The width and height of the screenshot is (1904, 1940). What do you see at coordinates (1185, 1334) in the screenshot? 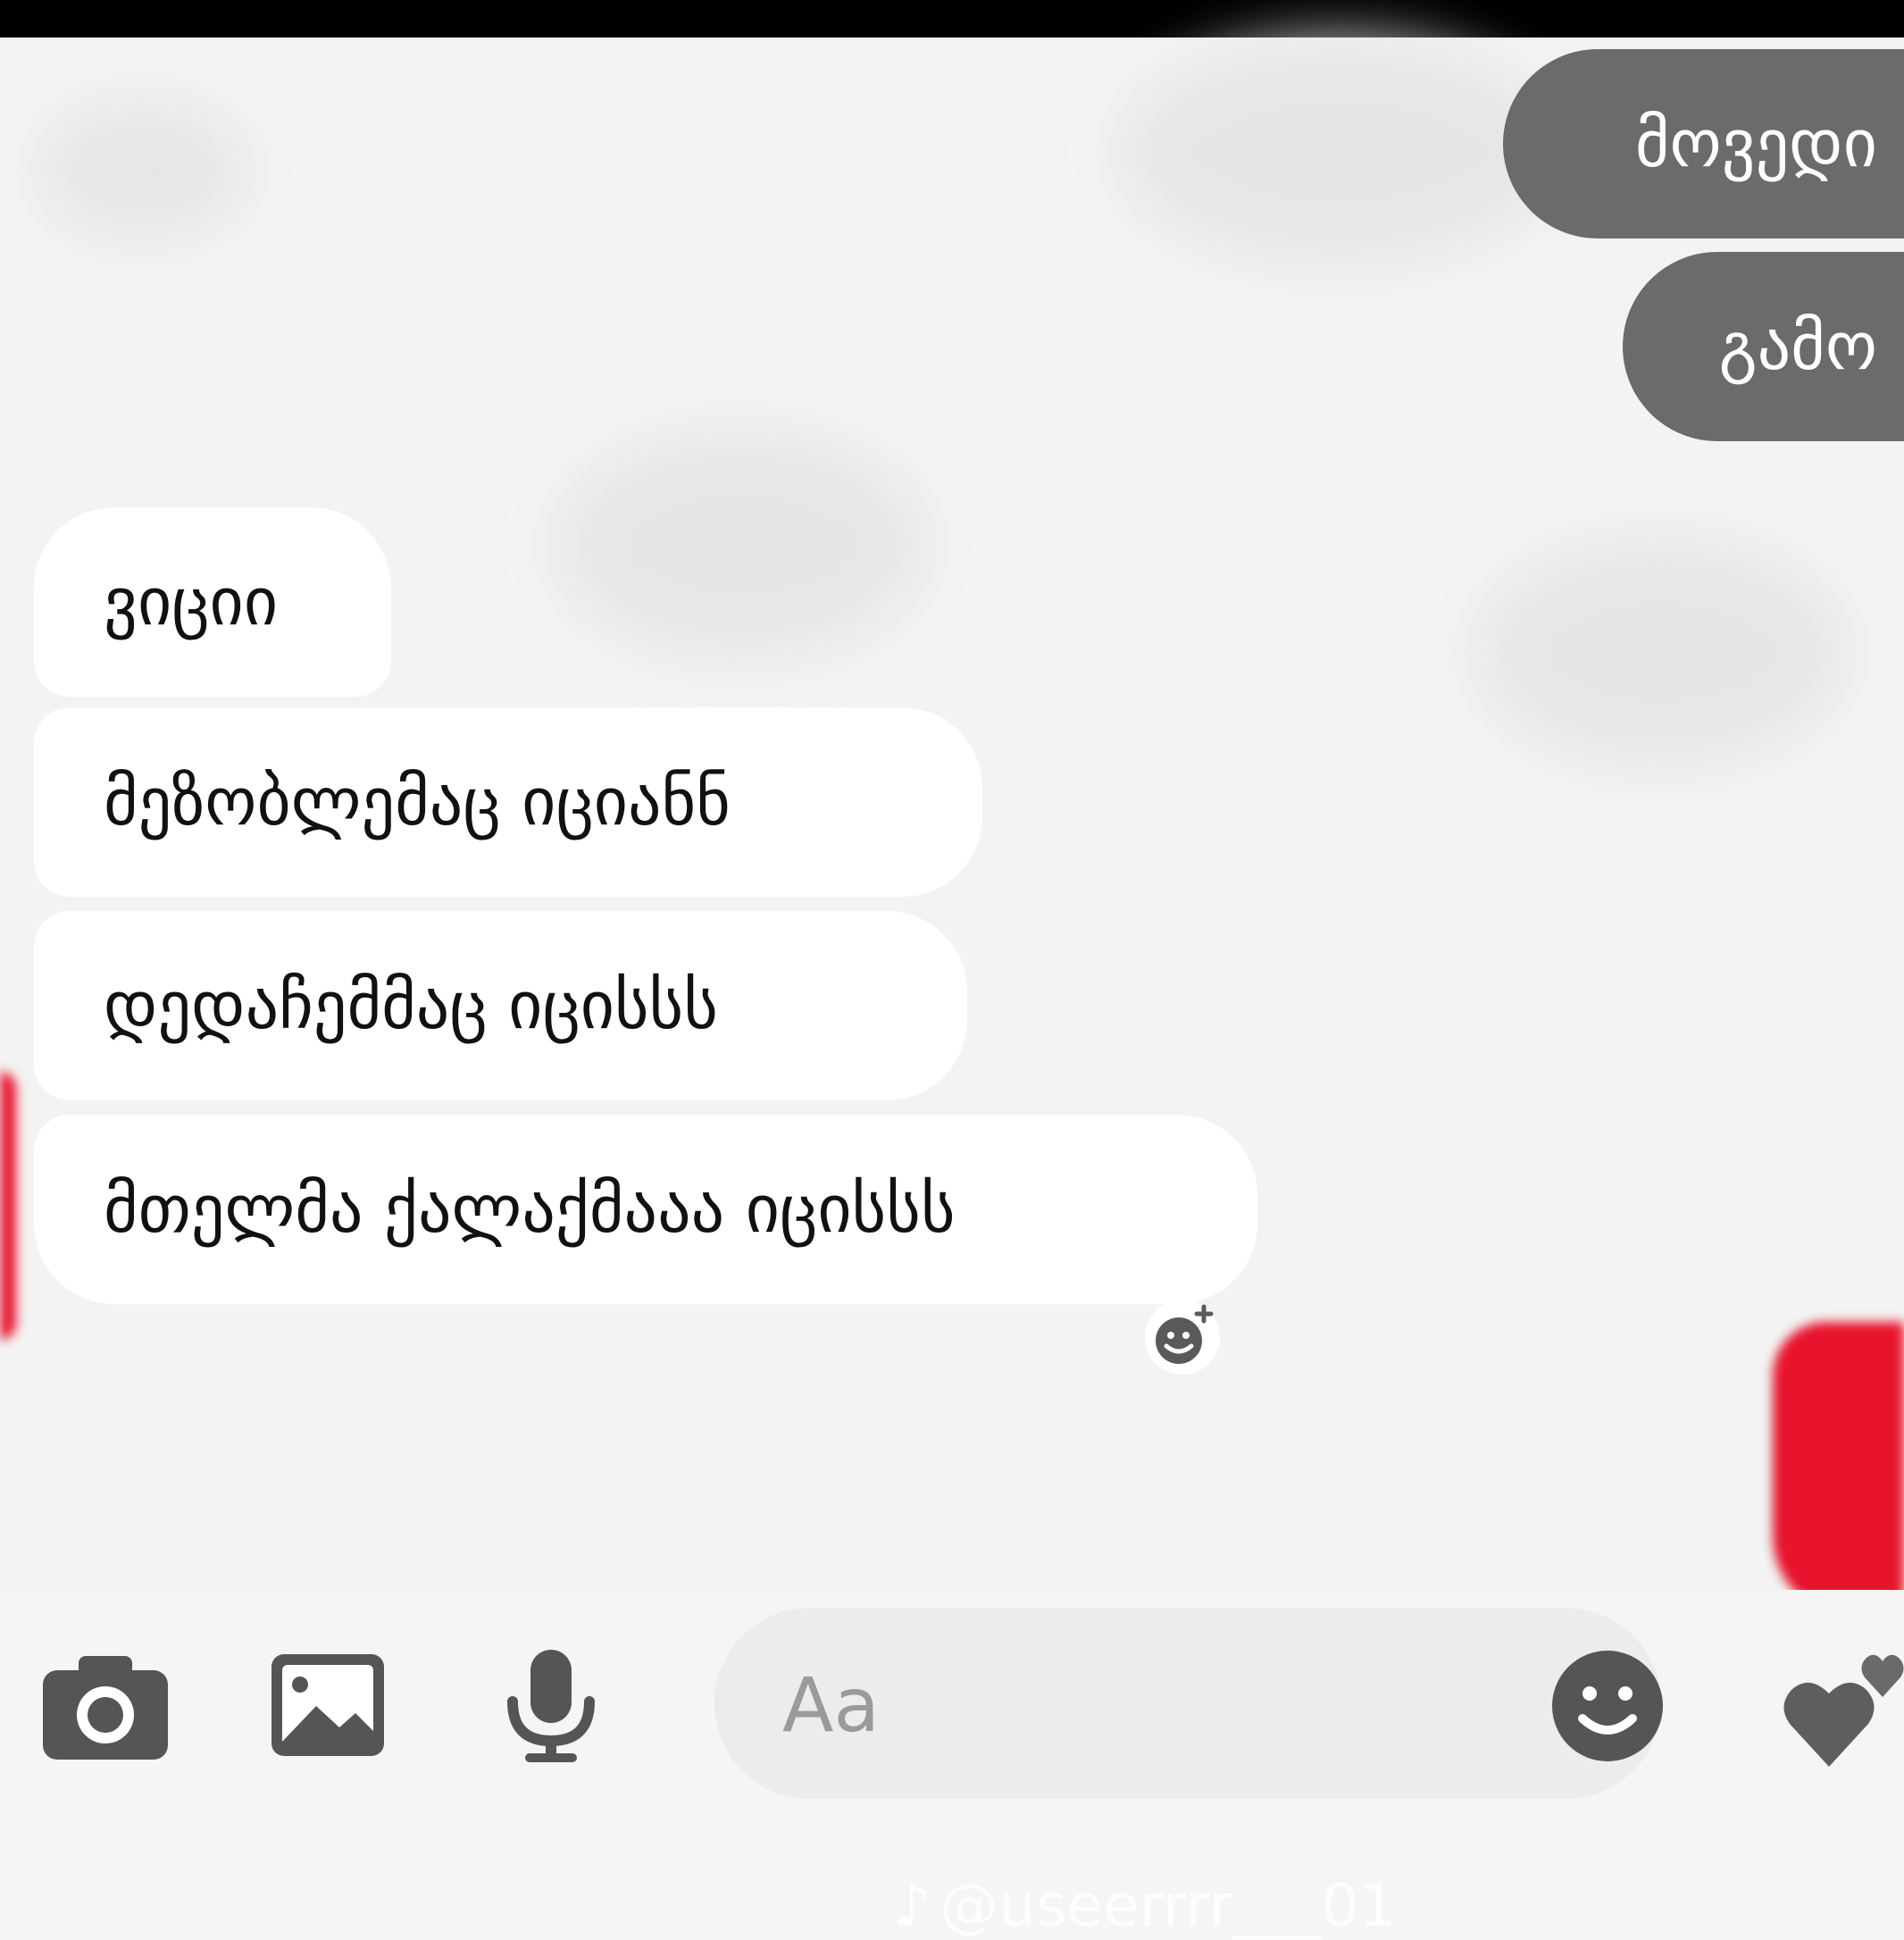
I see `add-reaction-icon` at bounding box center [1185, 1334].